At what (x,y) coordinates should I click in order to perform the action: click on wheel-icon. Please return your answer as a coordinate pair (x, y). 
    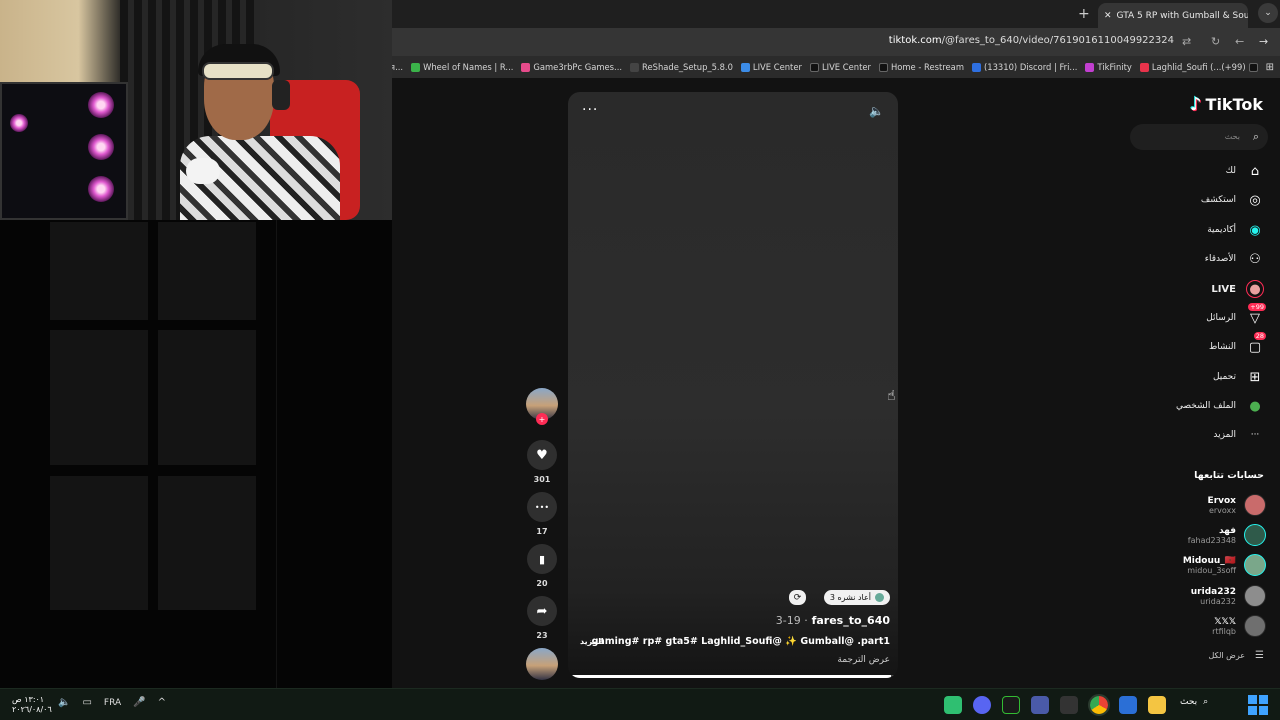
    Looking at the image, I should click on (416, 67).